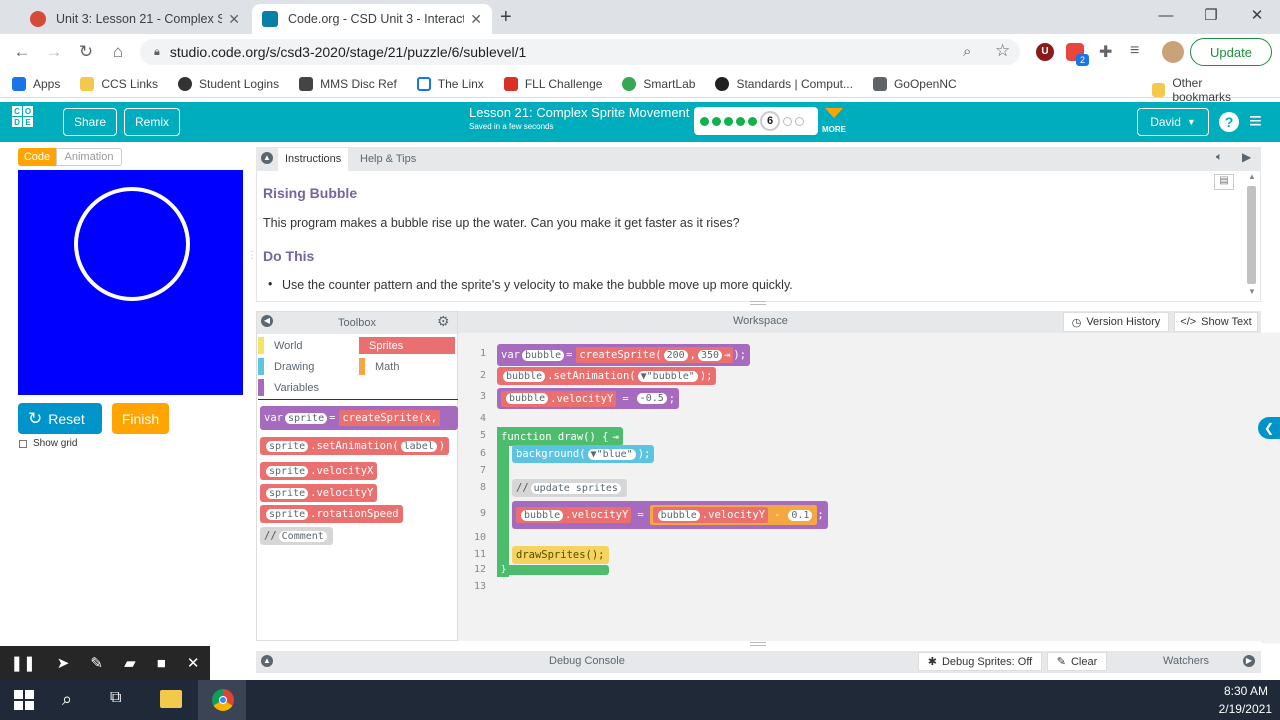 Image resolution: width=1280 pixels, height=720 pixels. What do you see at coordinates (1116, 322) in the screenshot?
I see `version-history-button: ◷ Version History` at bounding box center [1116, 322].